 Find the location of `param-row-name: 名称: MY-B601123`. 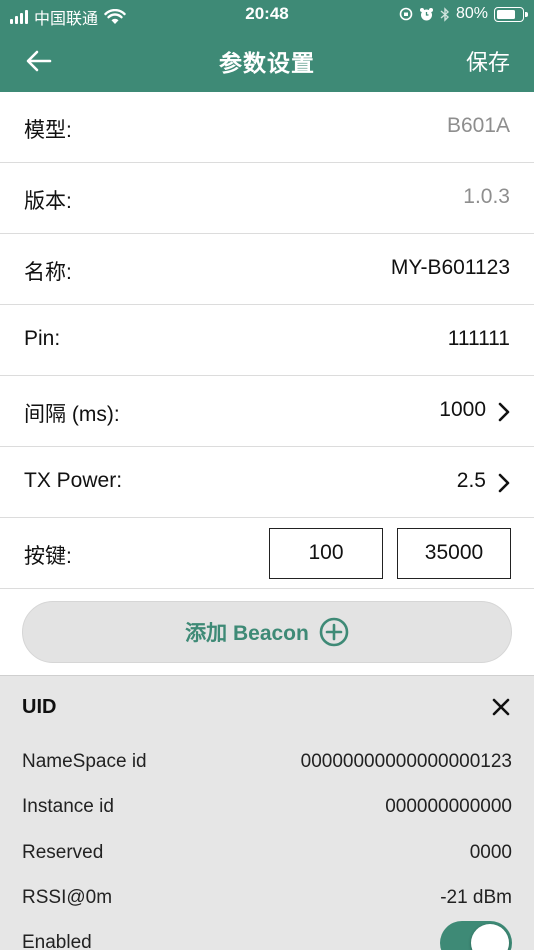

param-row-name: 名称: MY-B601123 is located at coordinates (267, 269).